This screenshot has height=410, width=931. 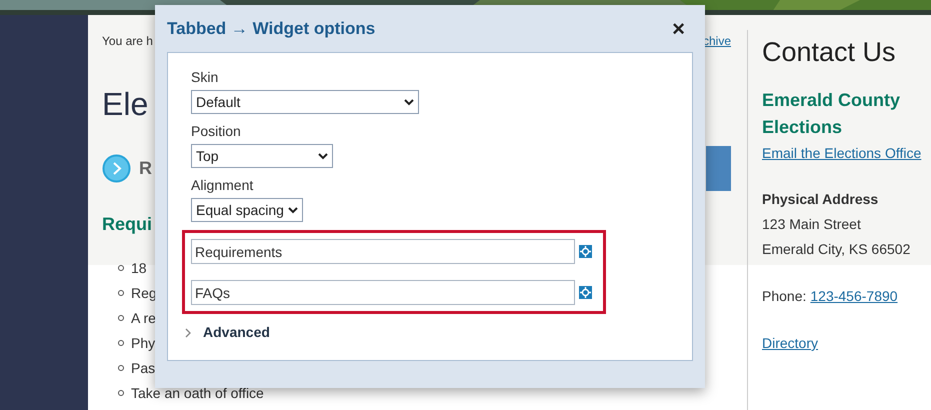 What do you see at coordinates (271, 29) in the screenshot?
I see `dialog-title: Tabbed → Widget options` at bounding box center [271, 29].